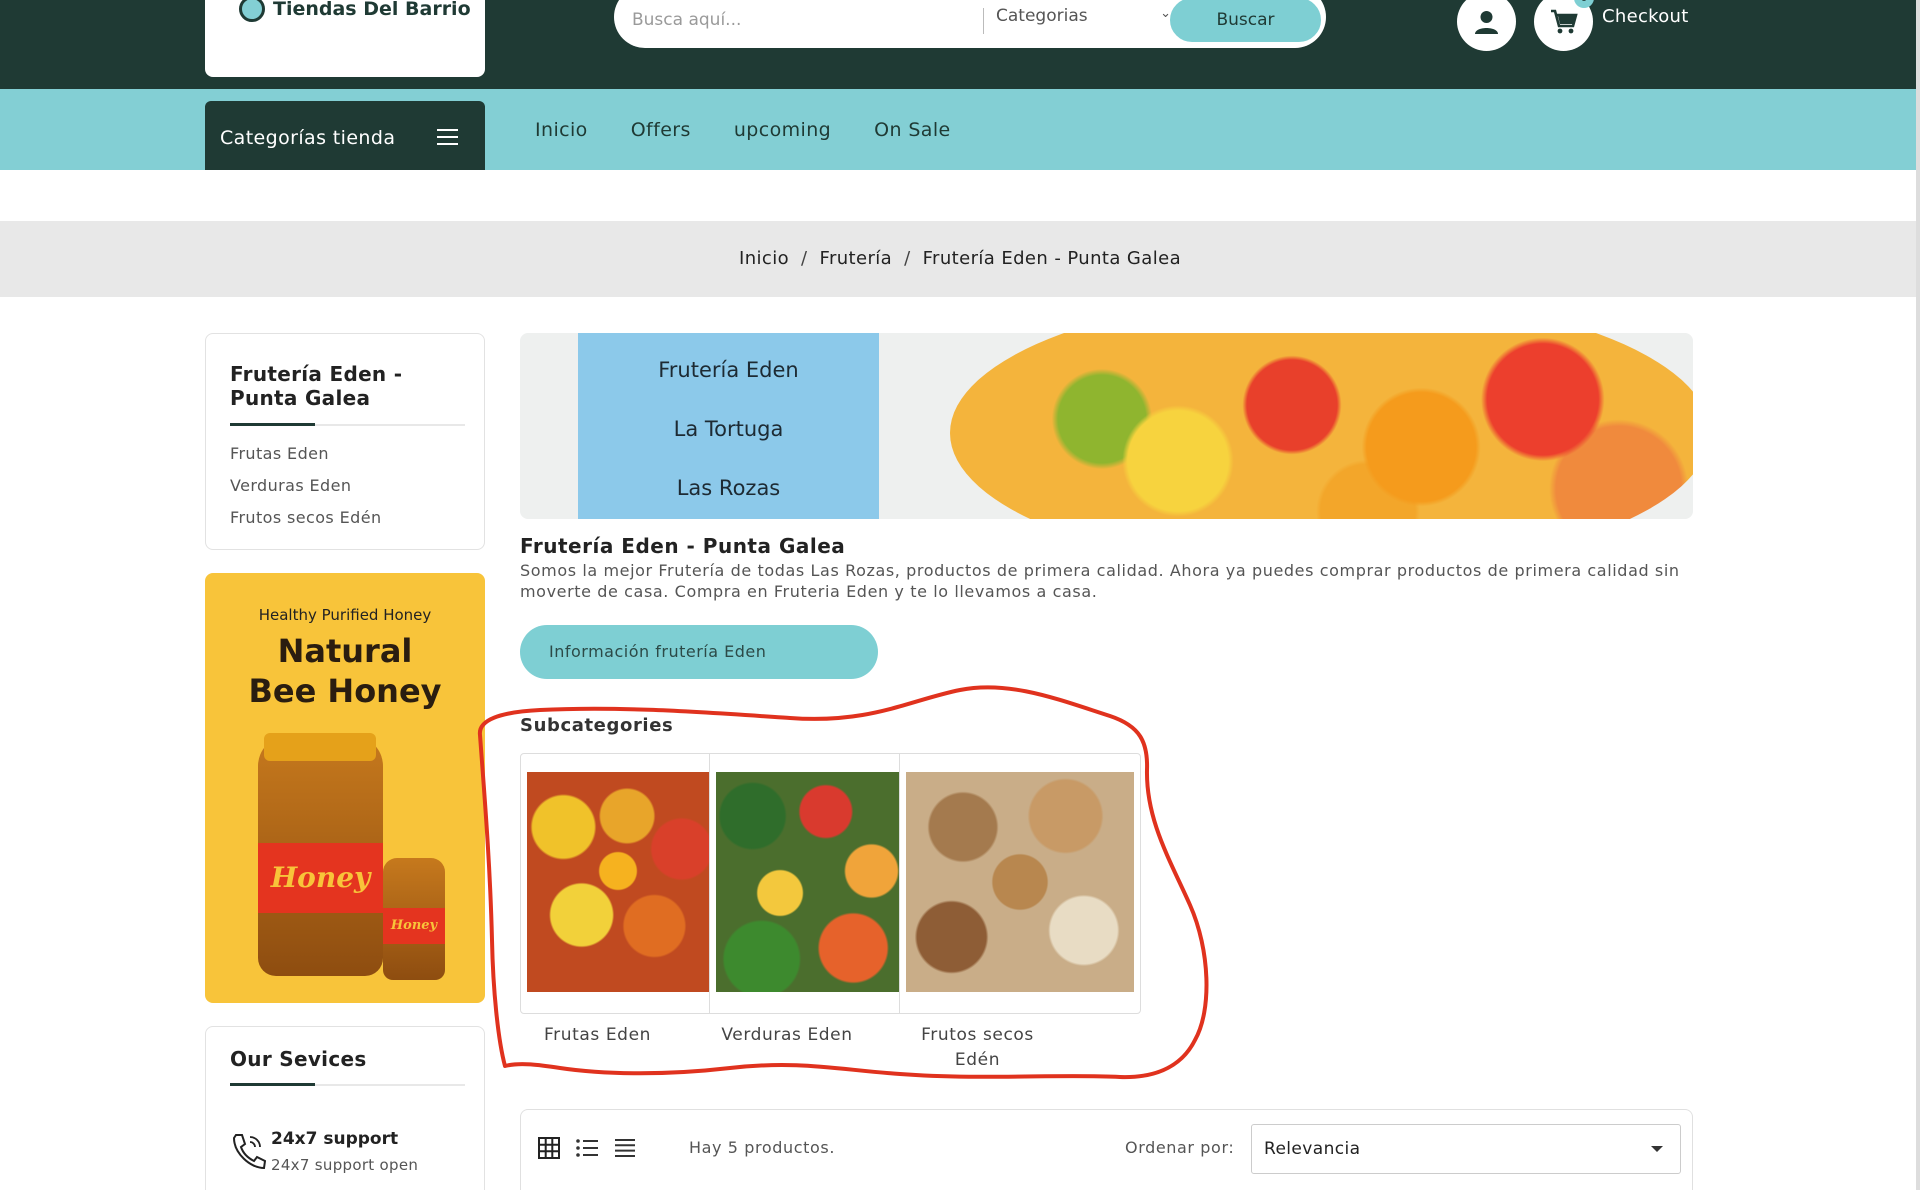 The width and height of the screenshot is (1920, 1190). What do you see at coordinates (1584, 4) in the screenshot?
I see `cart-count-badge: 0` at bounding box center [1584, 4].